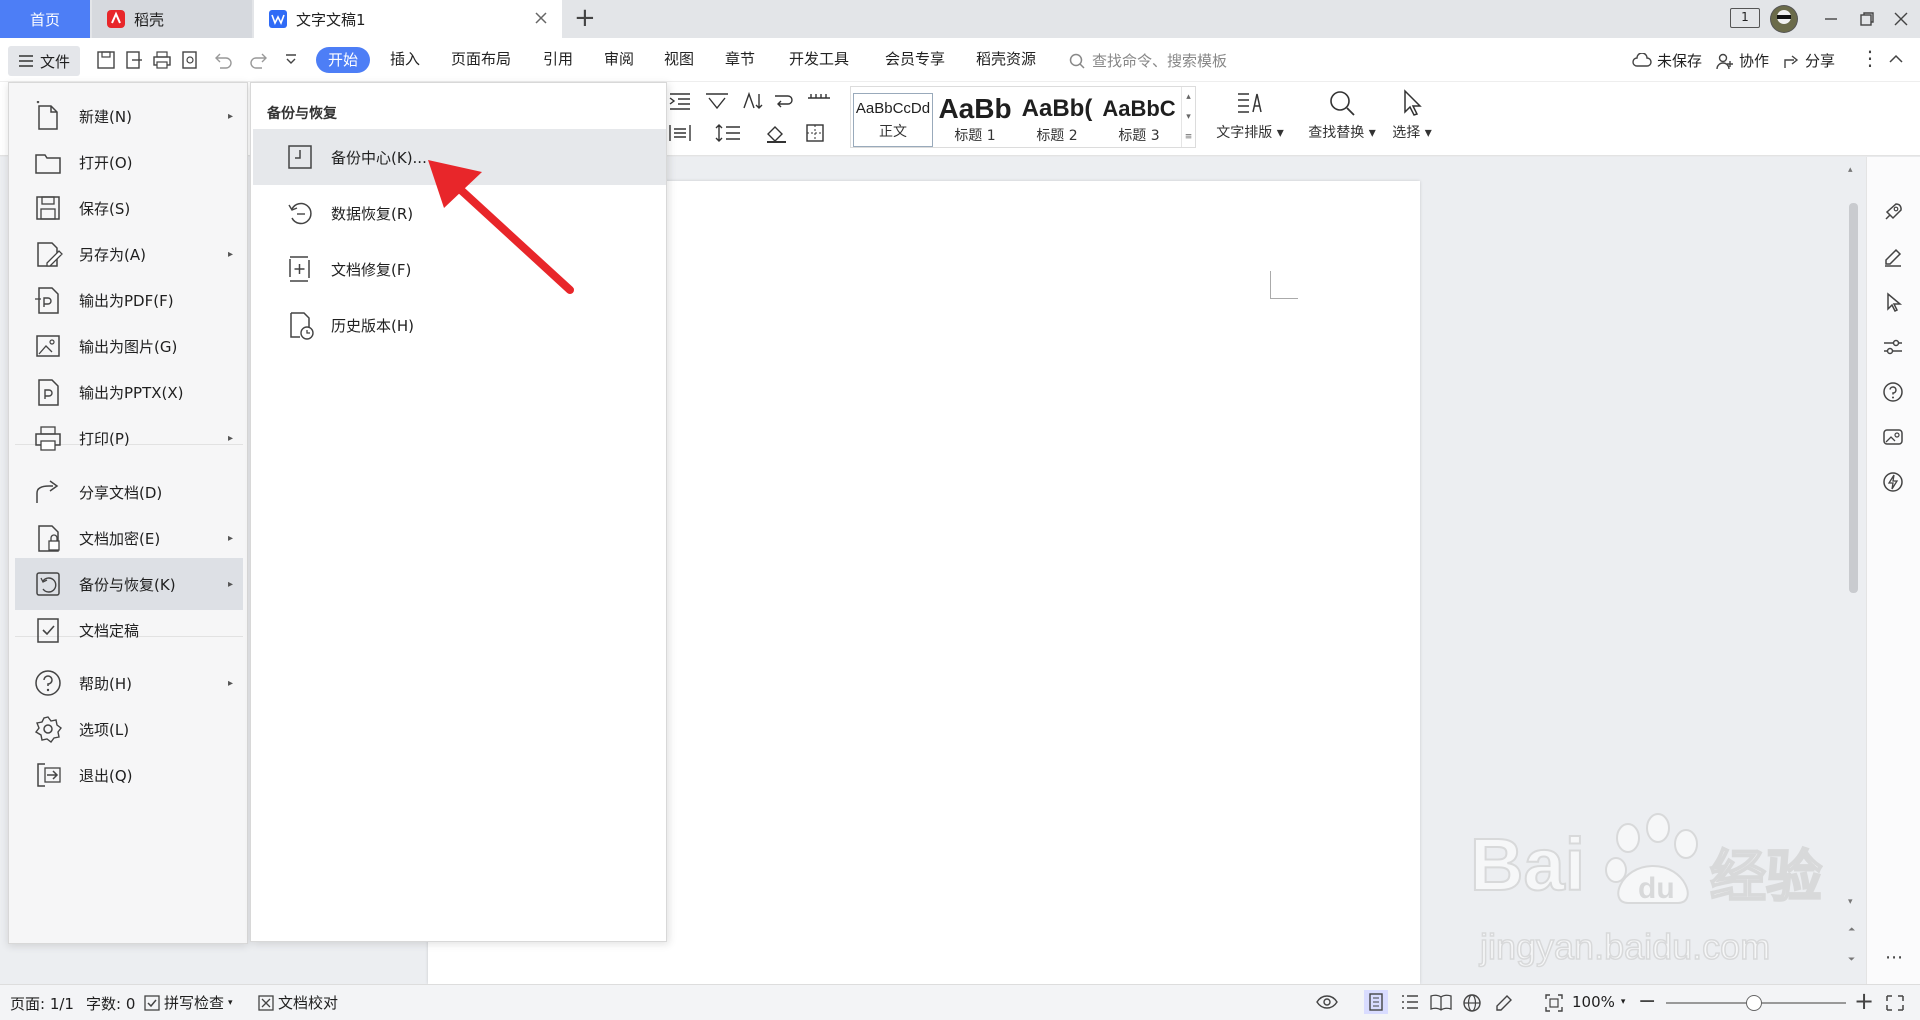 Image resolution: width=1920 pixels, height=1020 pixels. What do you see at coordinates (680, 101) in the screenshot?
I see `indent-icon` at bounding box center [680, 101].